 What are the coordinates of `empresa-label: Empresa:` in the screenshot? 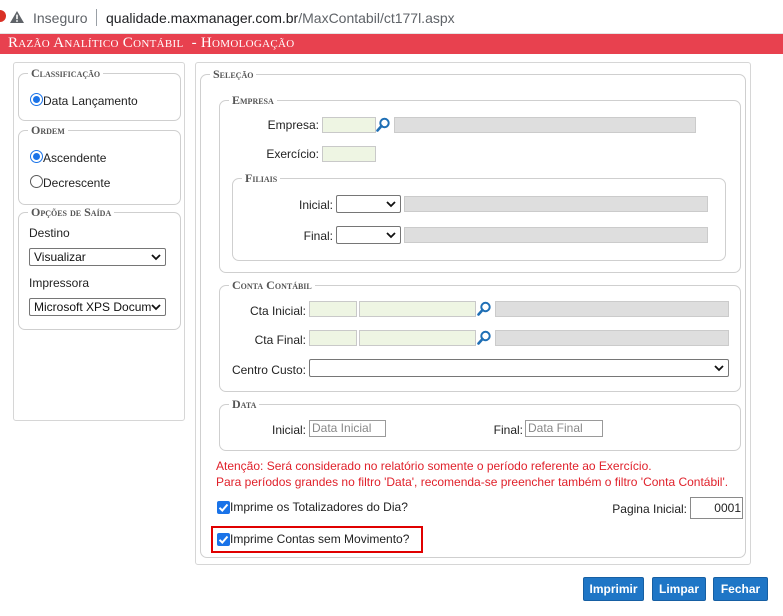 It's located at (293, 125).